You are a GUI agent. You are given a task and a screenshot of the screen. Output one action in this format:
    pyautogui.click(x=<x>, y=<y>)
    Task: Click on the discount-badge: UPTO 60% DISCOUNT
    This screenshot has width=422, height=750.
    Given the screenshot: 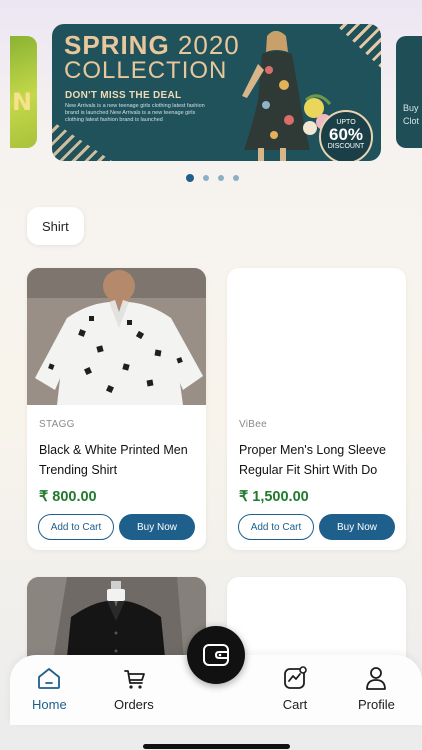 What is the action you would take?
    pyautogui.click(x=346, y=135)
    